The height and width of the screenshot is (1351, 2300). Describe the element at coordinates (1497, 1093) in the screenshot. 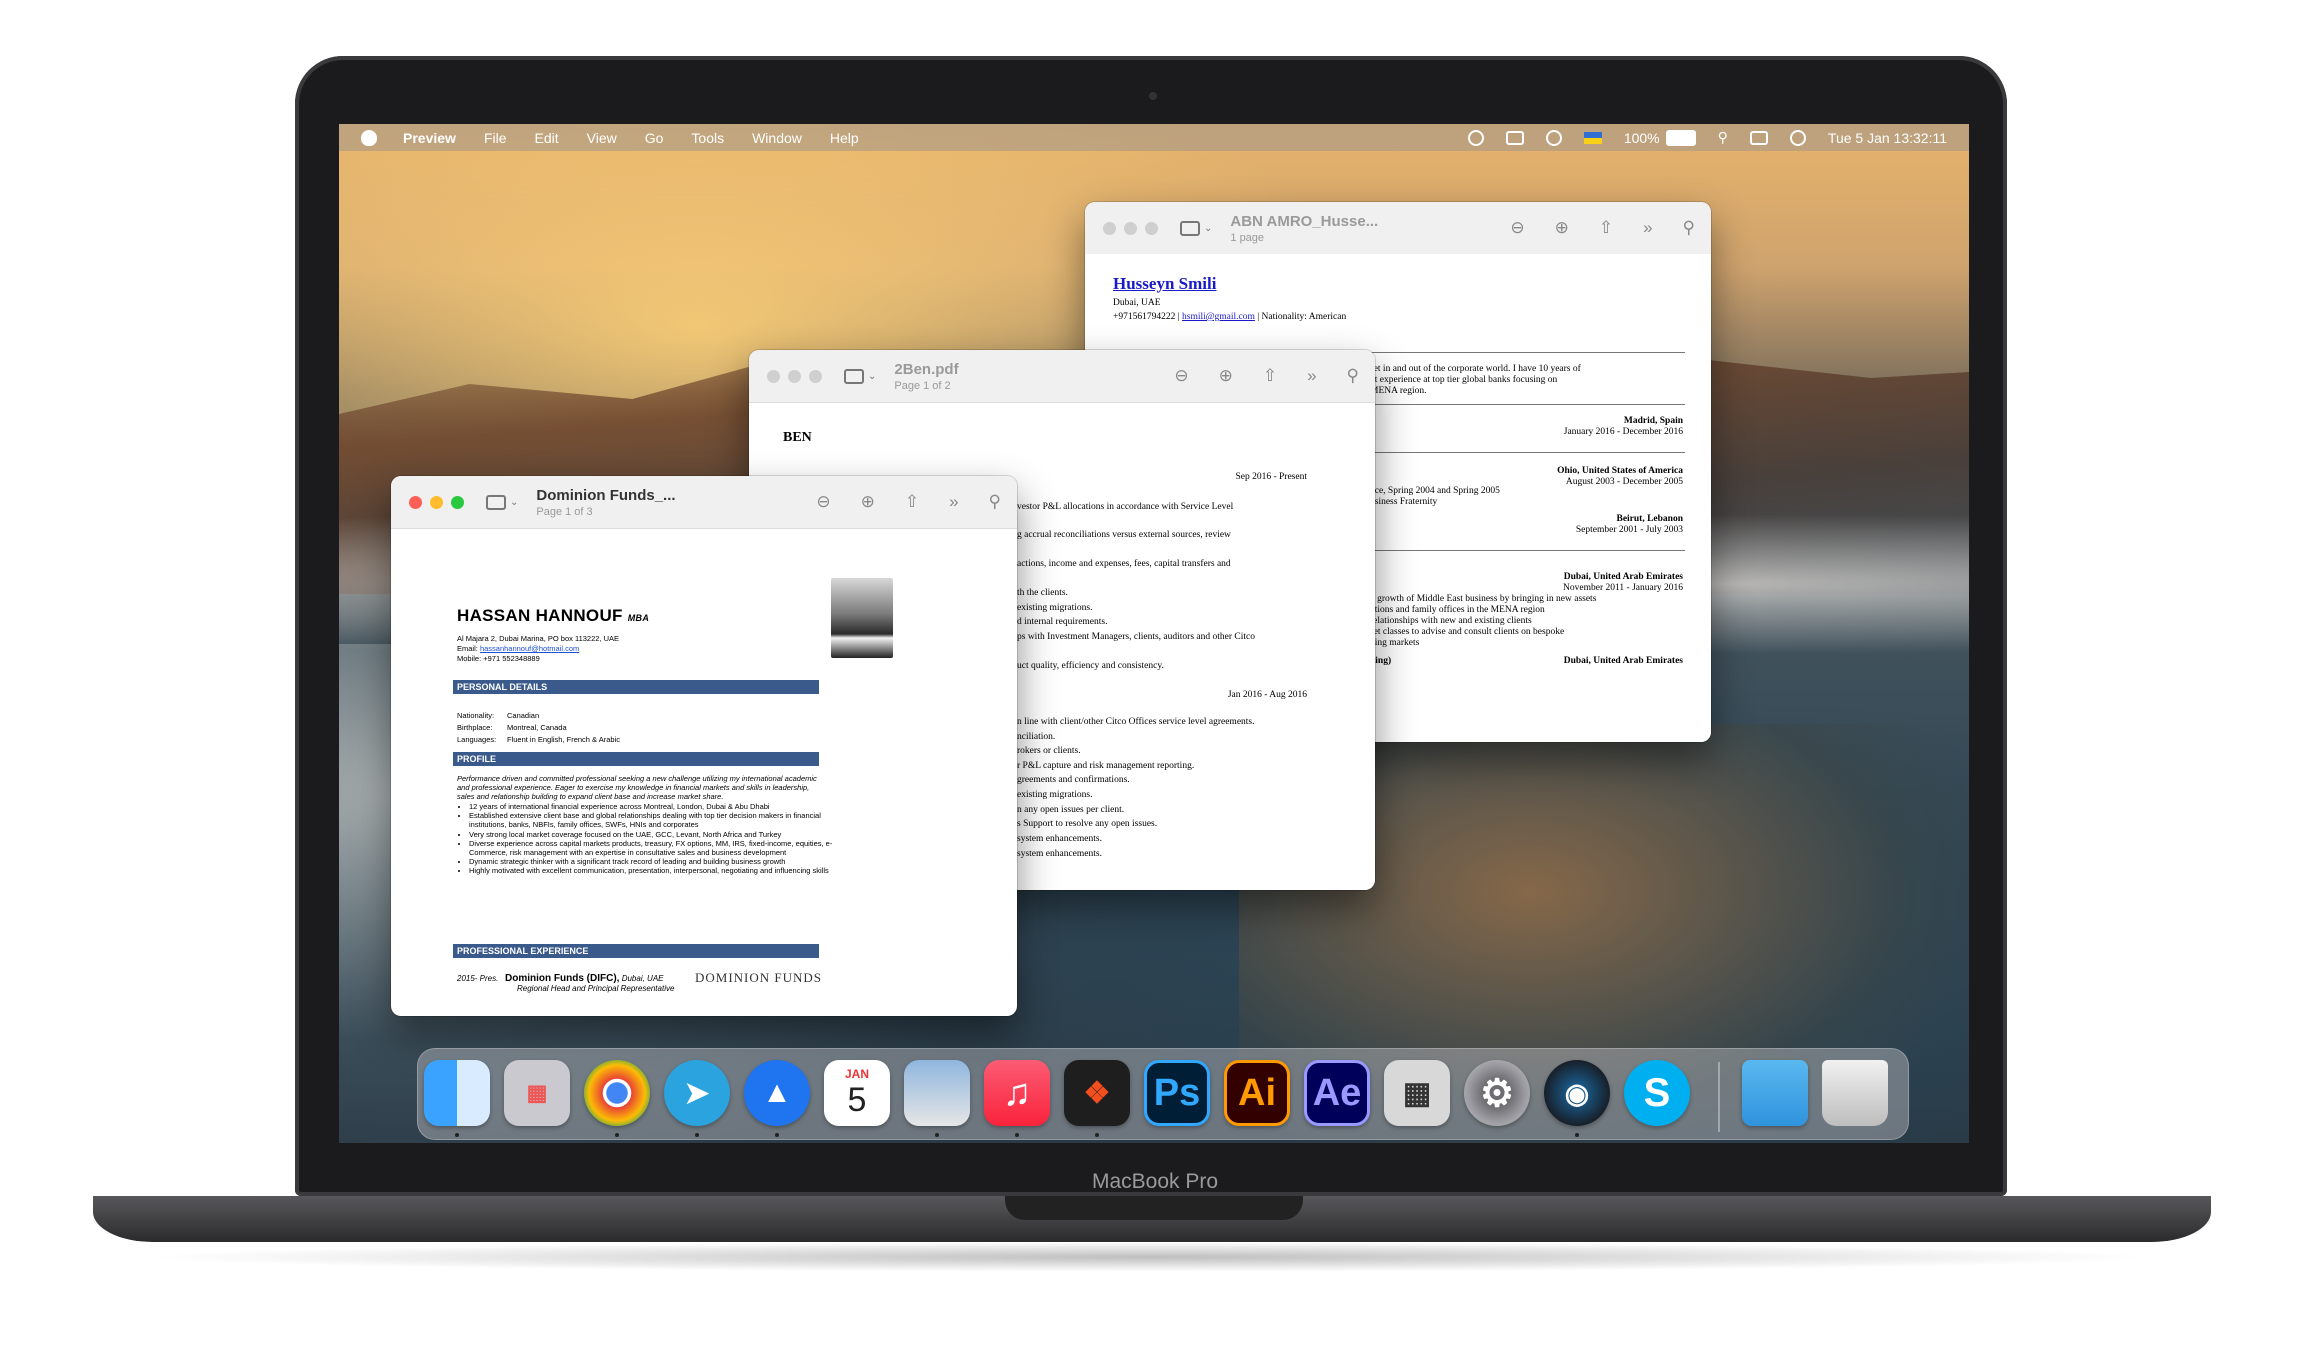

I see `system-preferences-icon: ⚙` at that location.